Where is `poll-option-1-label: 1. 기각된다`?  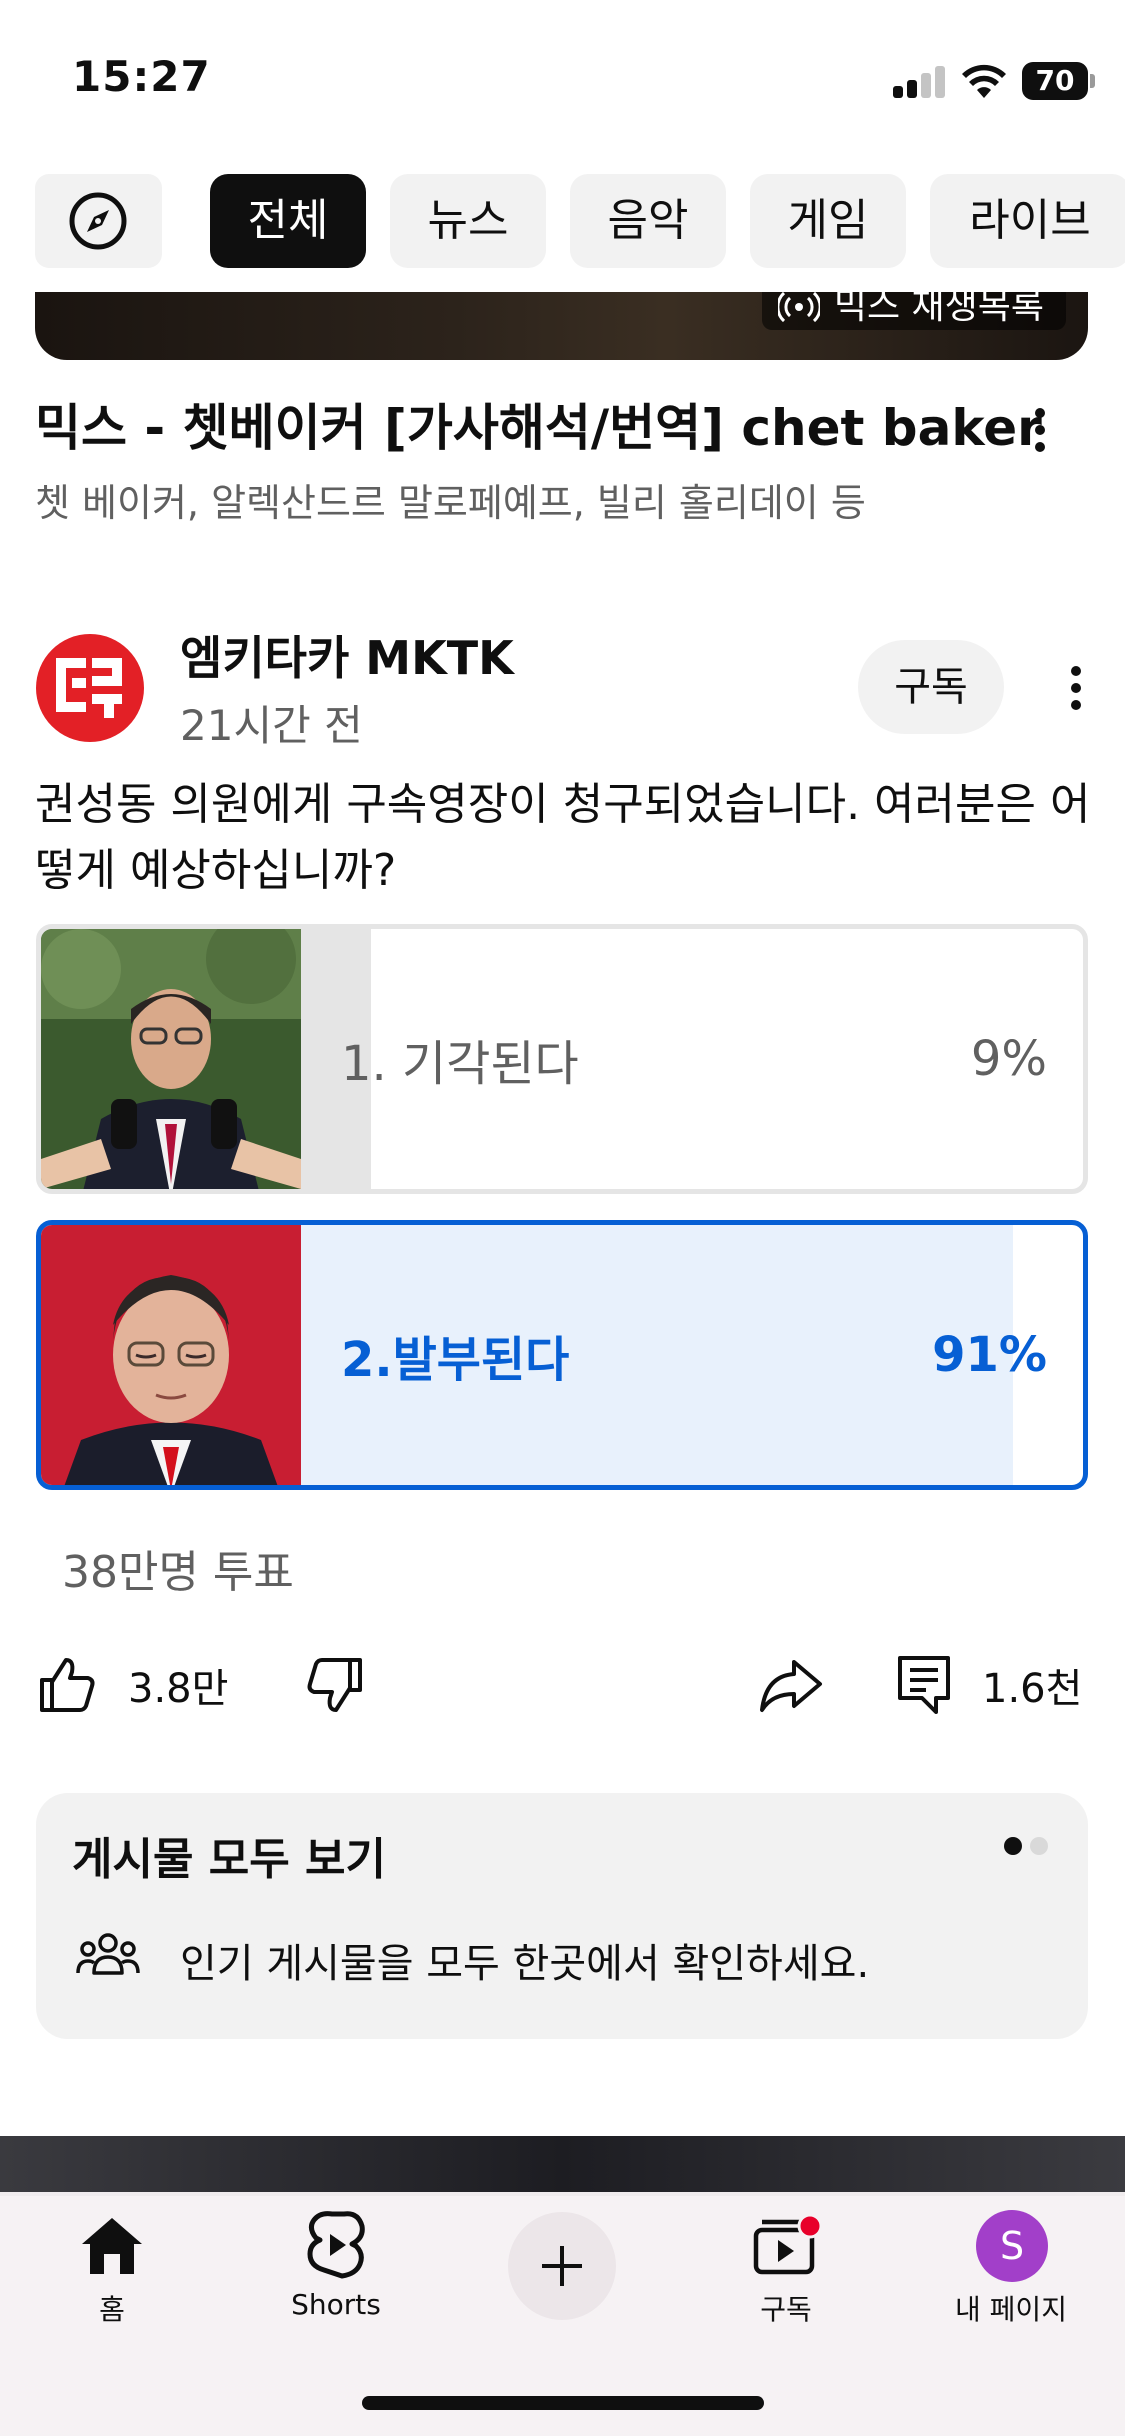 poll-option-1-label: 1. 기각된다 is located at coordinates (460, 1064).